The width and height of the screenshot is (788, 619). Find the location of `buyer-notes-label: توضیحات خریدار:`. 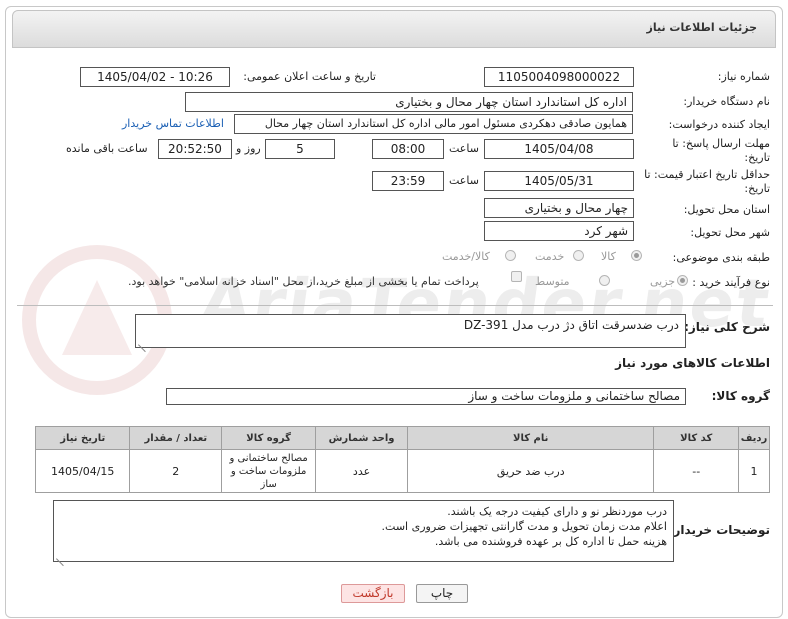

buyer-notes-label: توضیحات خریدار: is located at coordinates (719, 530).